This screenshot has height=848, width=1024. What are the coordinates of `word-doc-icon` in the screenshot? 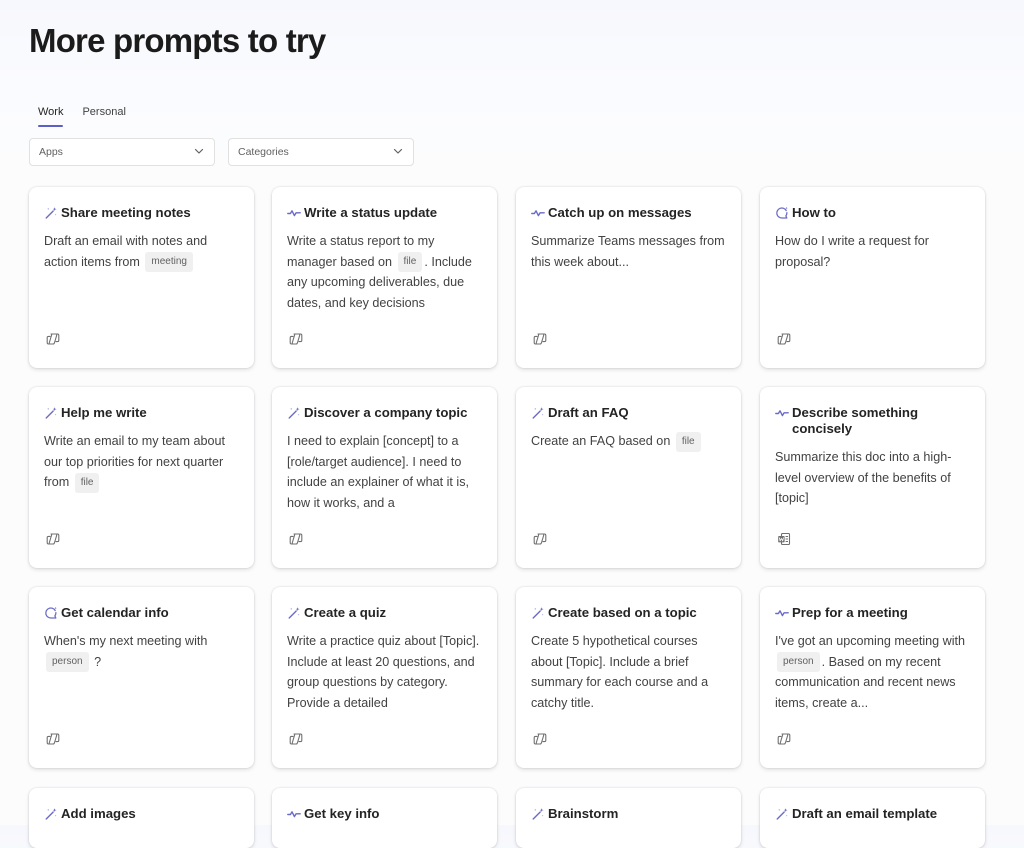 It's located at (784, 539).